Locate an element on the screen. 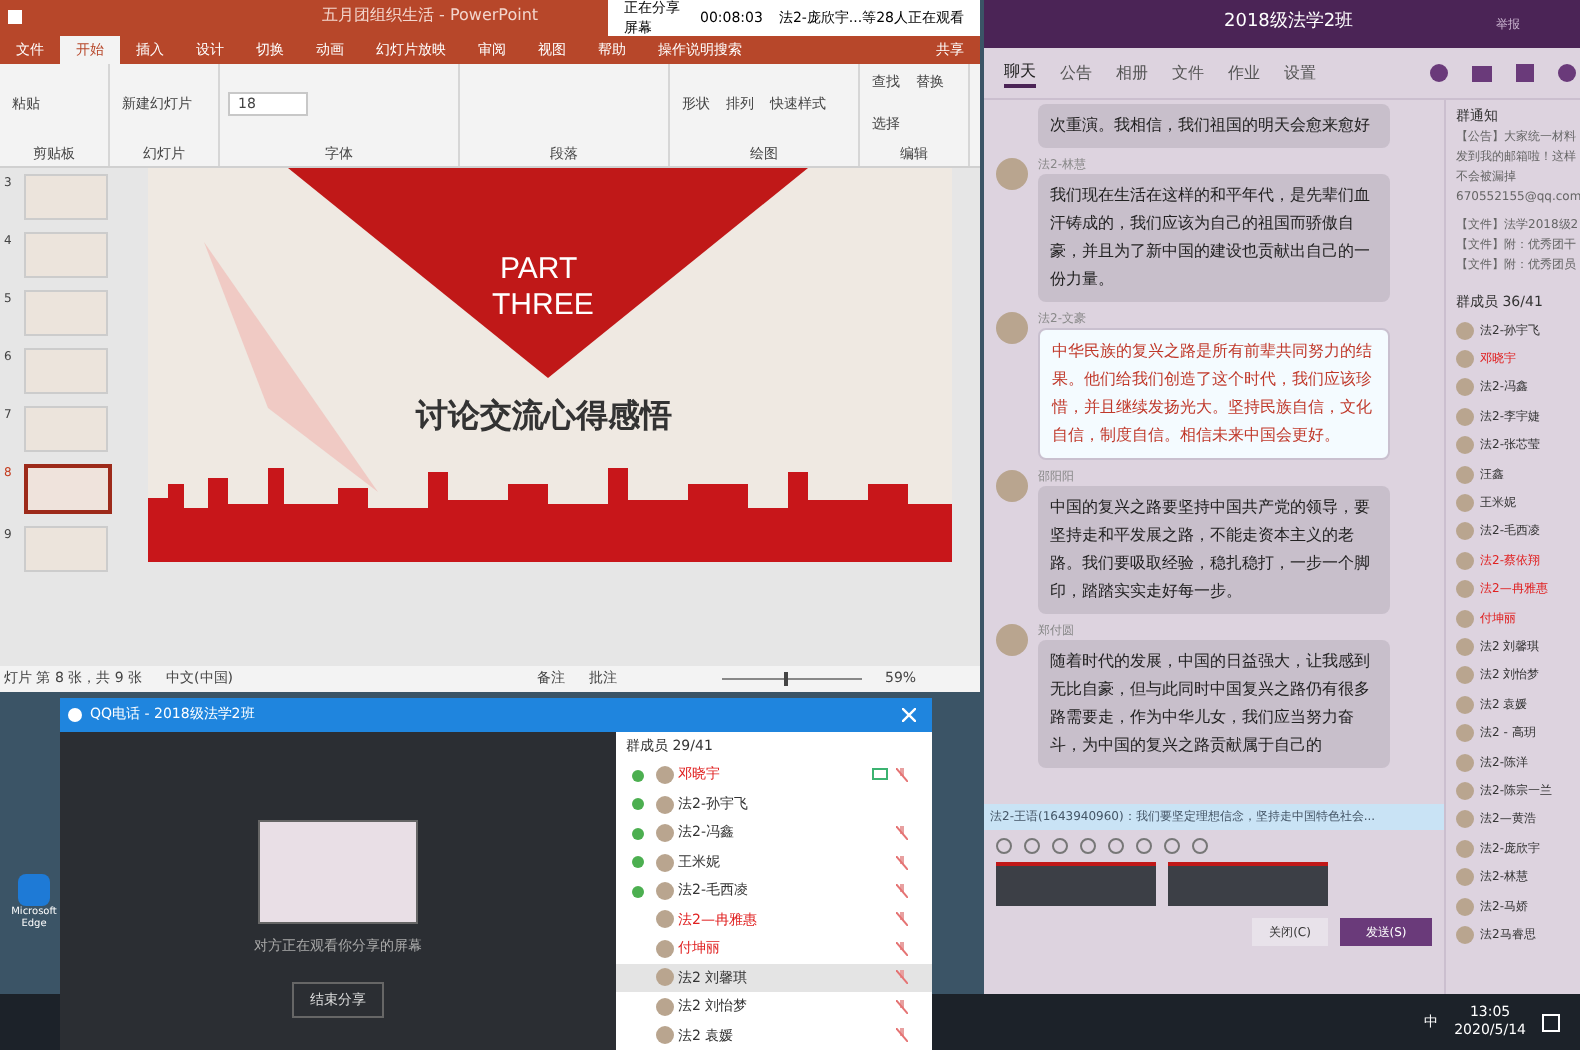  message-bubble: 随着时代的发展，中国的日益强大，让我感到无比自豪，但与此同时中国复兴之路仍有很多路需要走，作为中华儿女，我们应当努力奋斗，为中国的复兴之路贡献属于自己的 is located at coordinates (1214, 704).